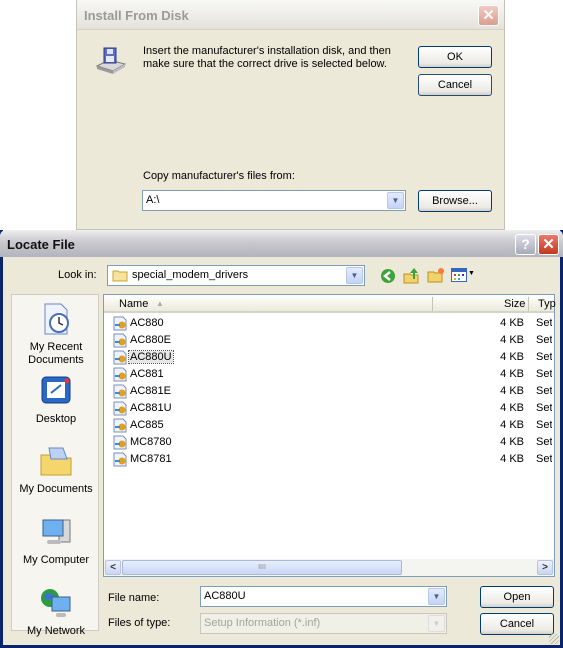 This screenshot has height=648, width=563. I want to click on file-name: AC881U, so click(151, 408).